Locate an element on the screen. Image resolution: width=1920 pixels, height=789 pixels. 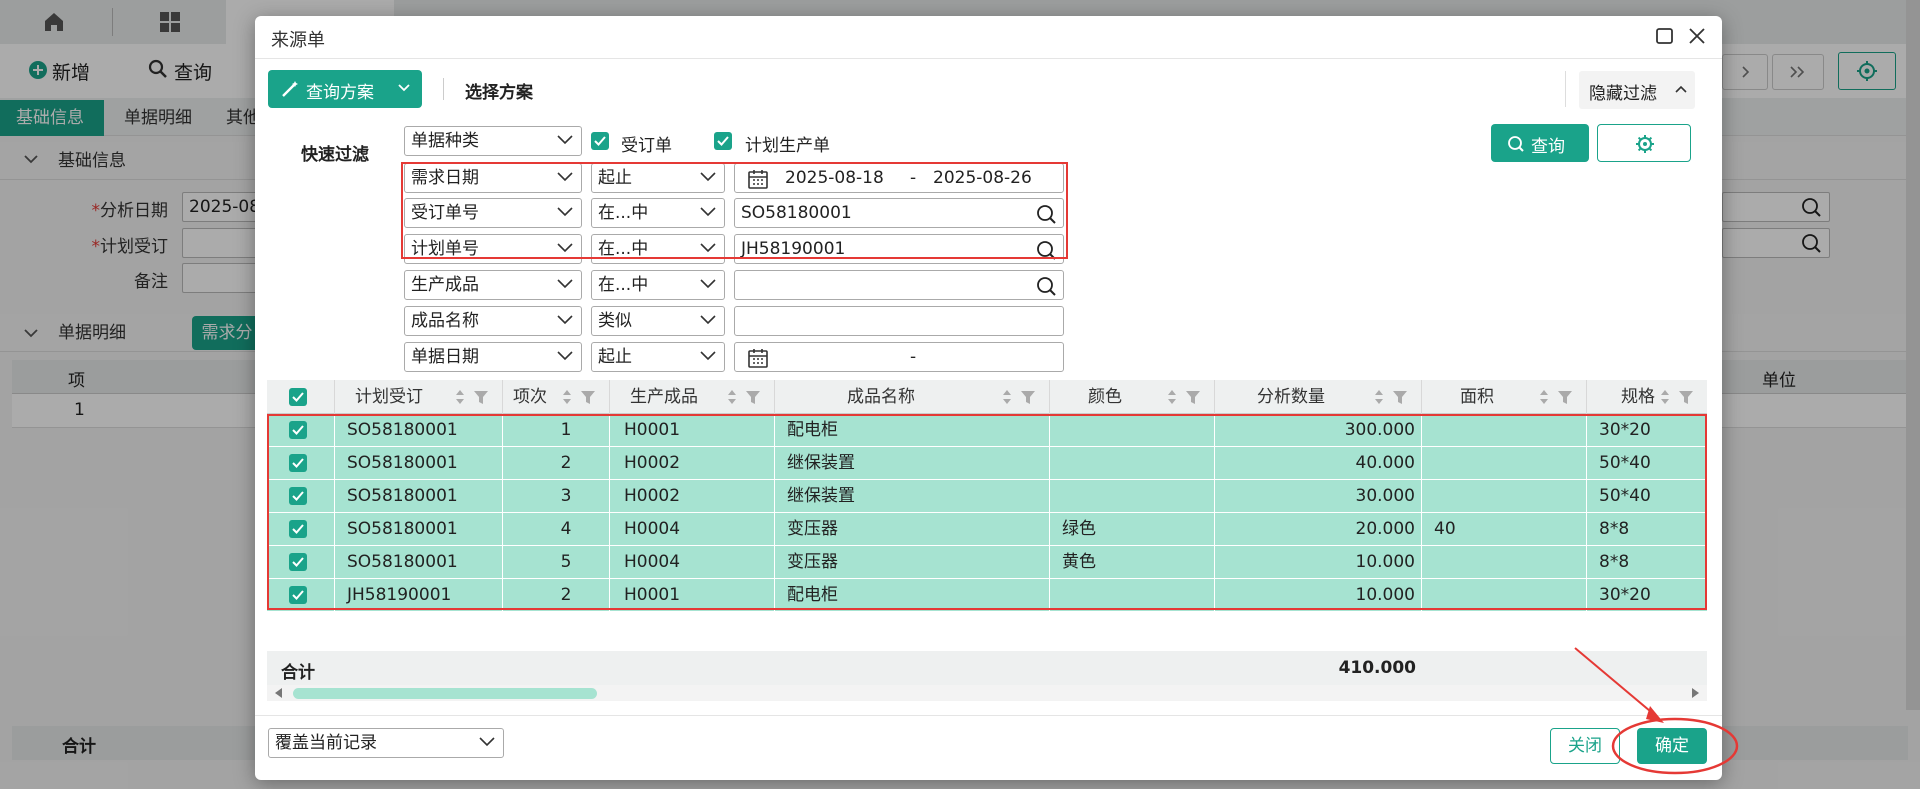
checkbox-order is located at coordinates (600, 141).